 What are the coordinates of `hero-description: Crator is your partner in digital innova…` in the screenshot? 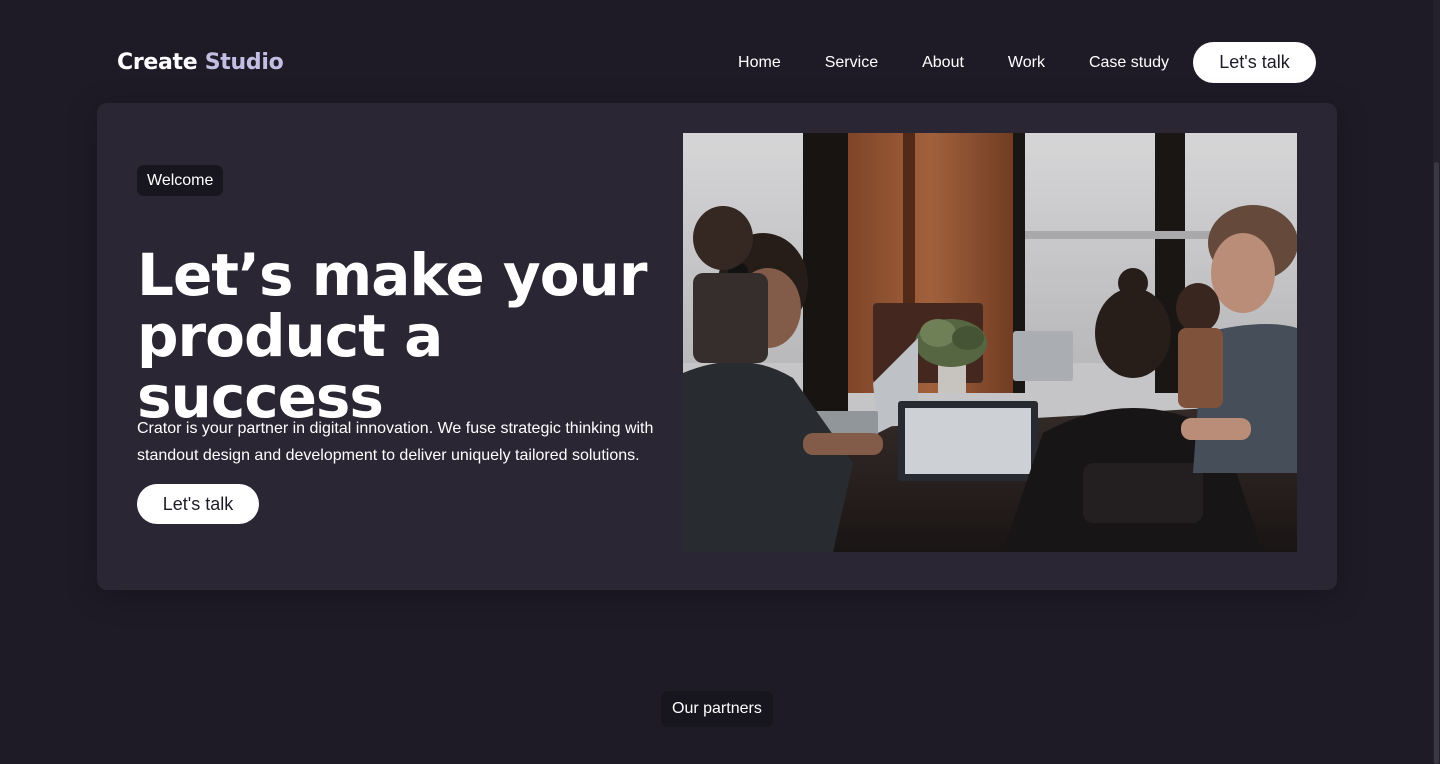 It's located at (395, 442).